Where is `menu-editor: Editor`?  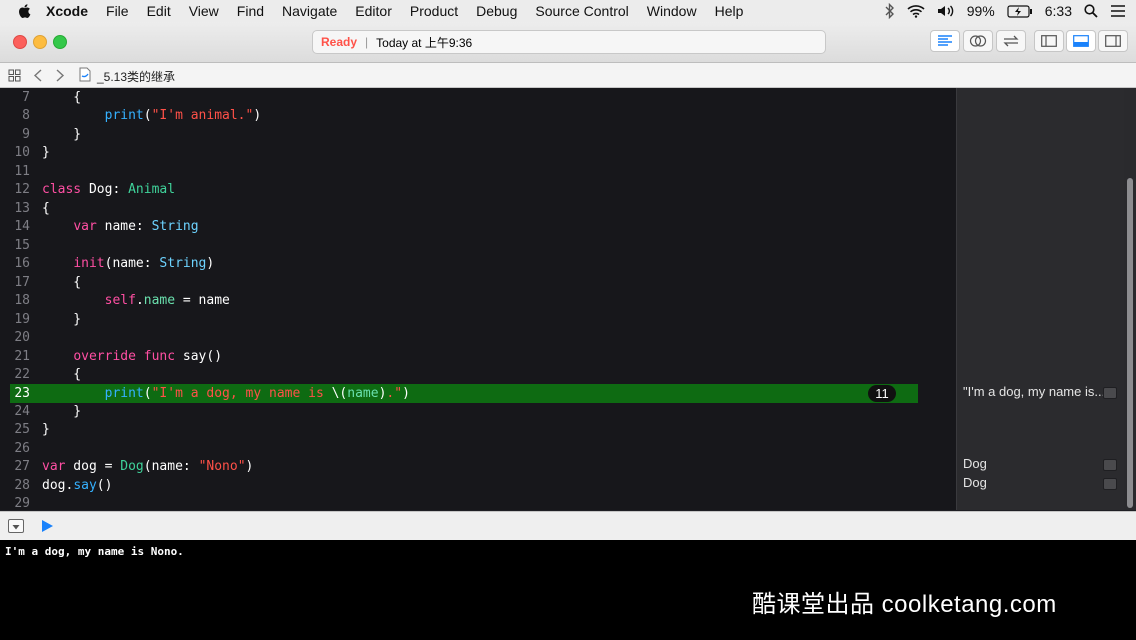
menu-editor: Editor is located at coordinates (373, 11).